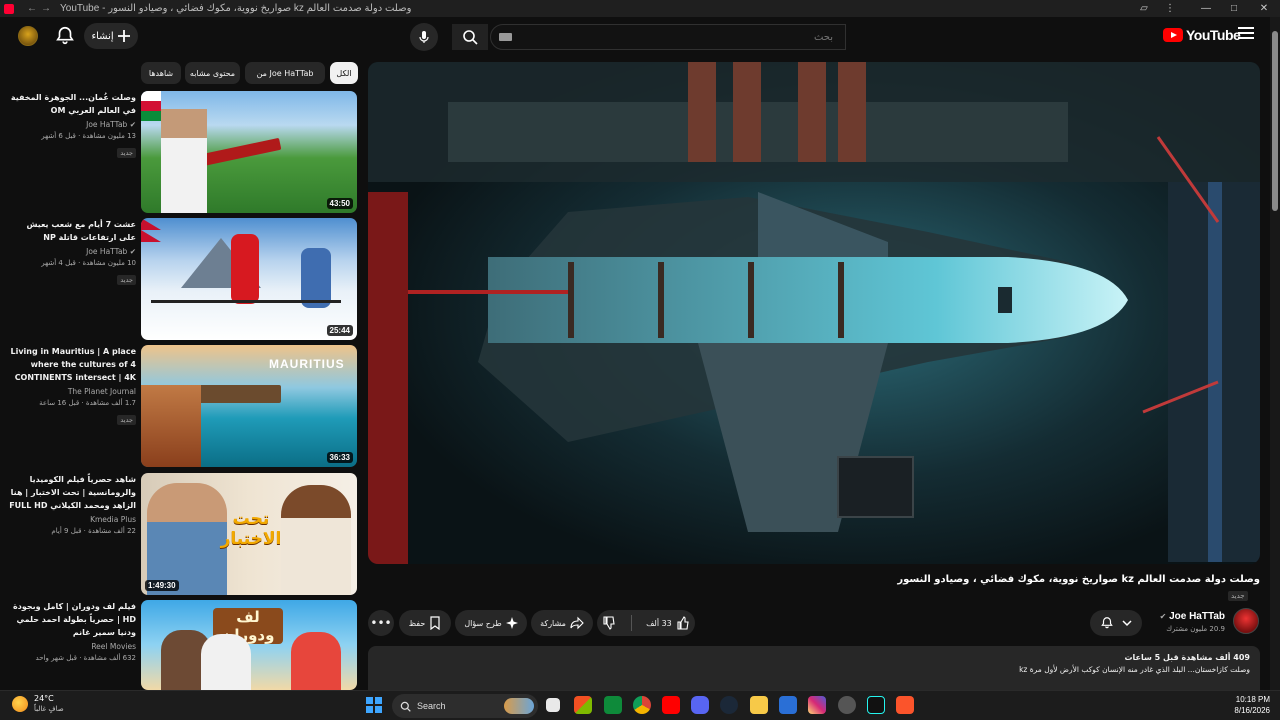  What do you see at coordinates (1264, 8) in the screenshot?
I see `close-button: ✕` at bounding box center [1264, 8].